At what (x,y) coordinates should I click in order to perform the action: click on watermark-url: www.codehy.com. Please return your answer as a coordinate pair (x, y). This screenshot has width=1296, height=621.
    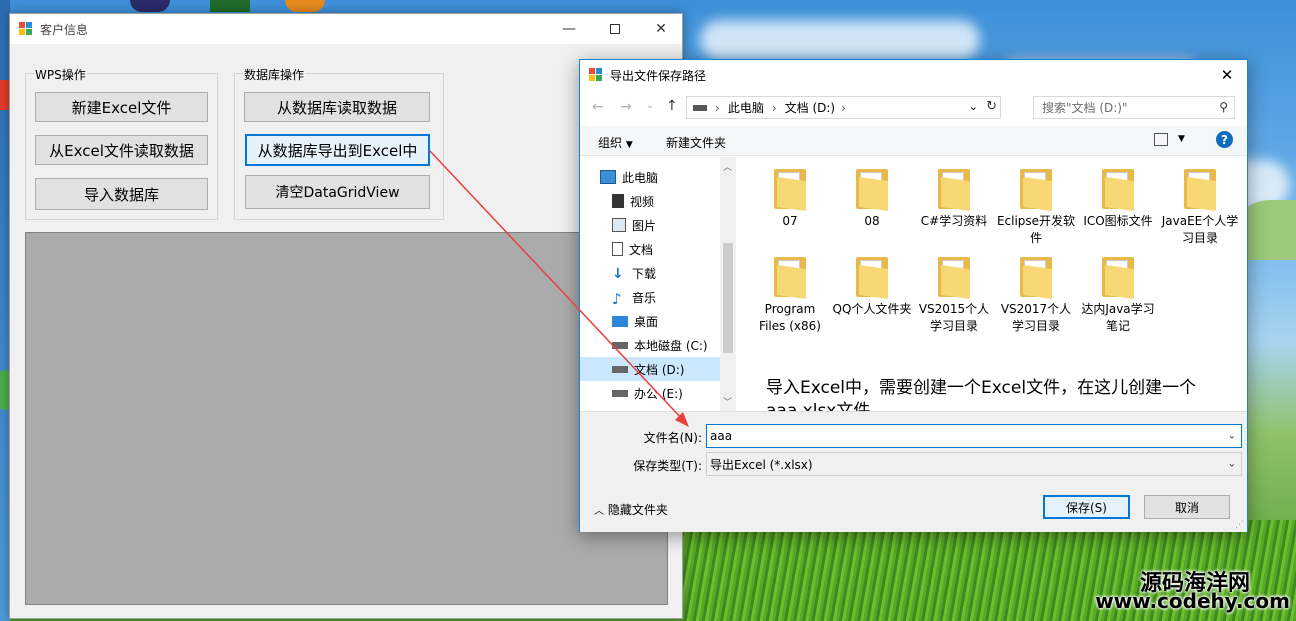
    Looking at the image, I should click on (1192, 601).